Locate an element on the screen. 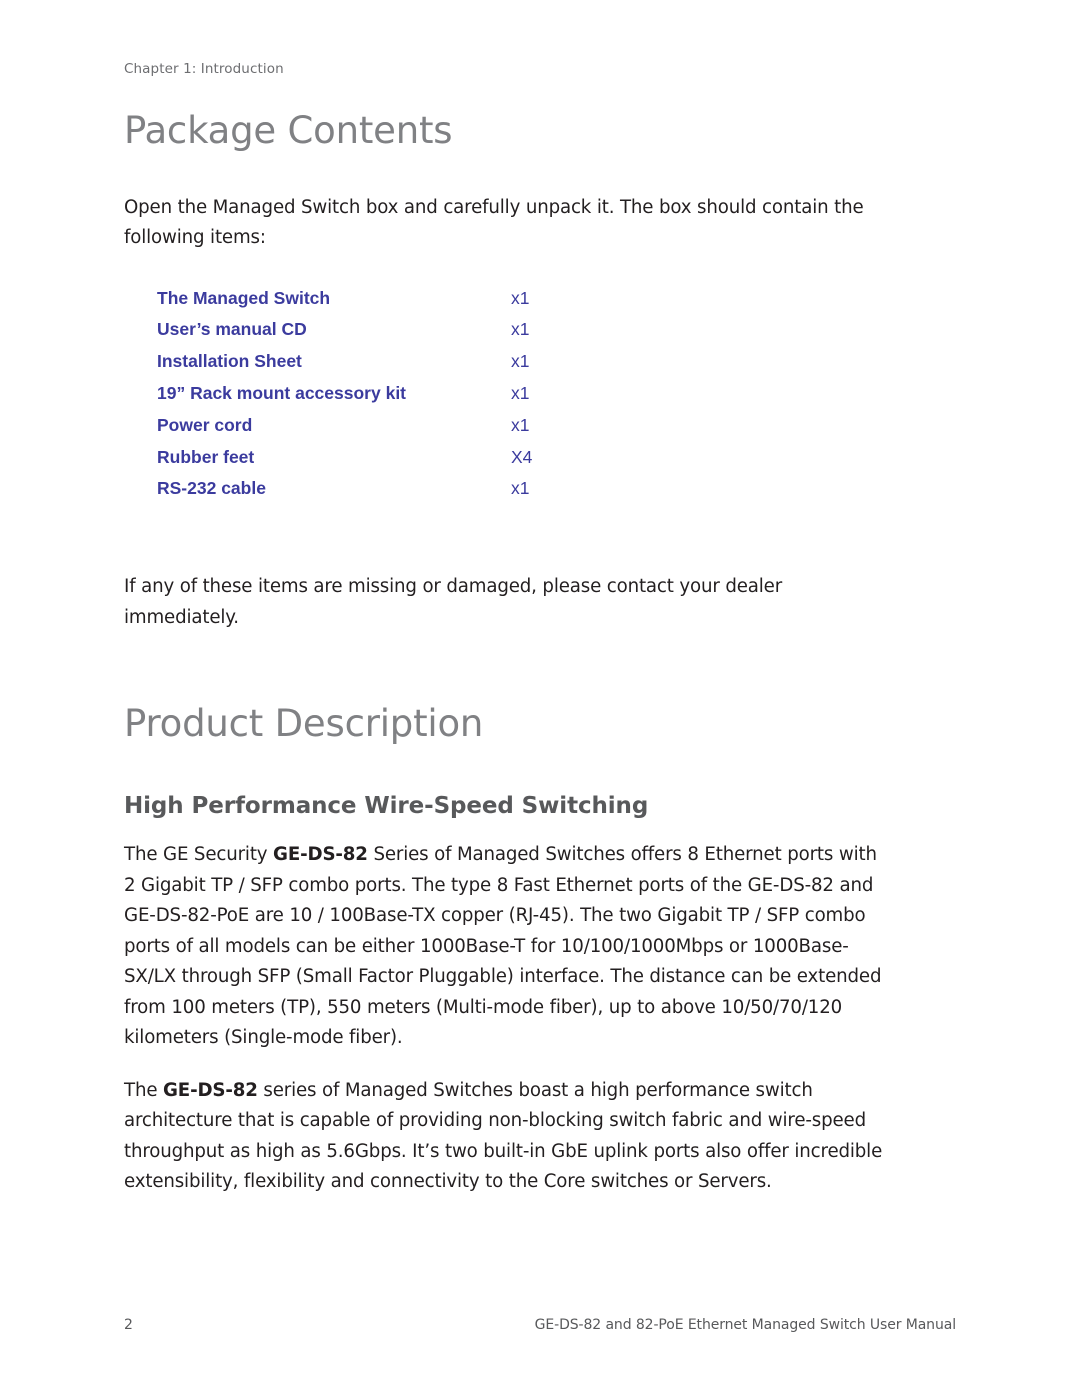  footer-page-number: 2 is located at coordinates (128, 1325).